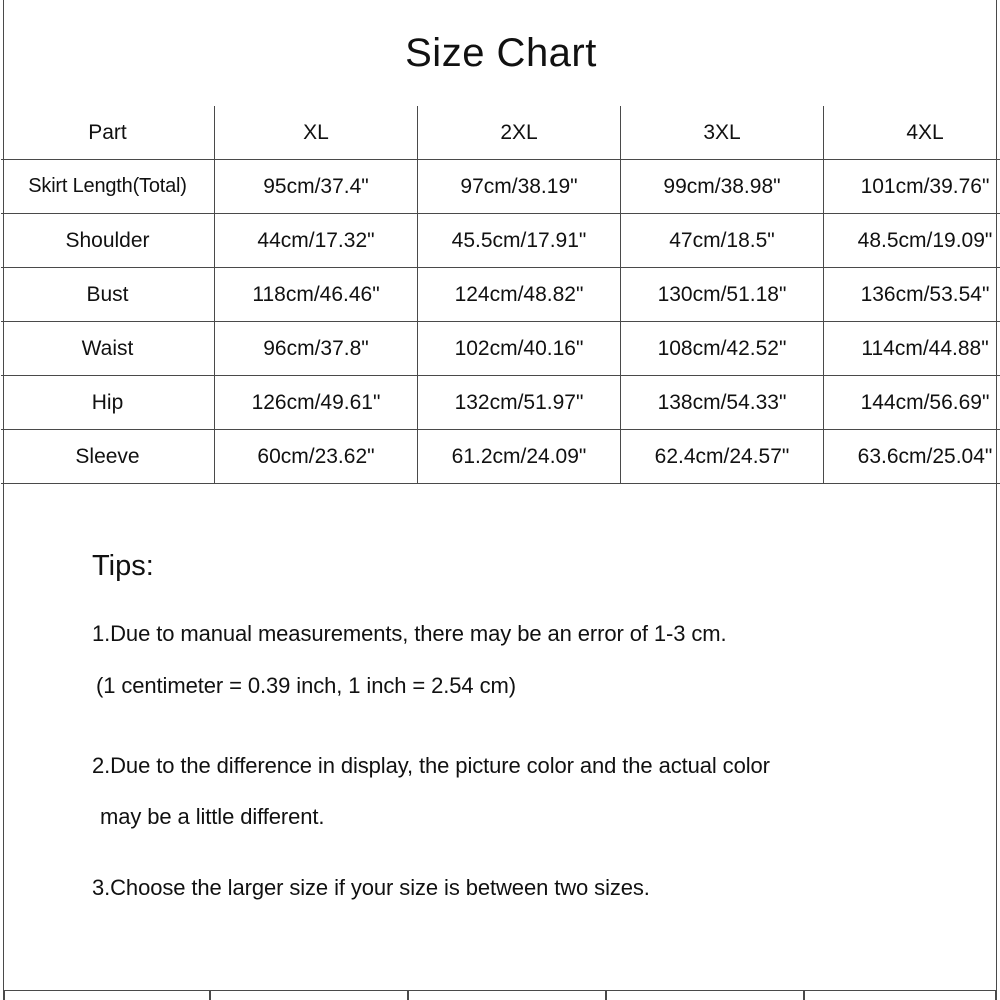  What do you see at coordinates (108, 133) in the screenshot?
I see `column-header-part: Part` at bounding box center [108, 133].